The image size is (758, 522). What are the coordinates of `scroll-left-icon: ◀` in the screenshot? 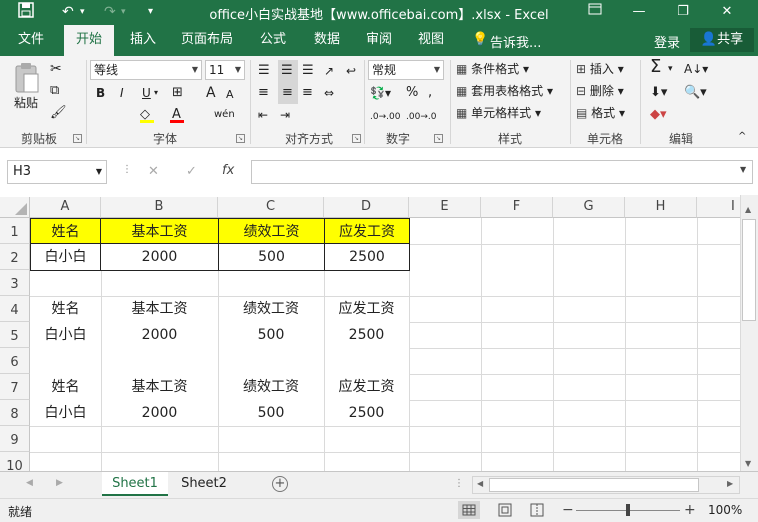 It's located at (480, 483).